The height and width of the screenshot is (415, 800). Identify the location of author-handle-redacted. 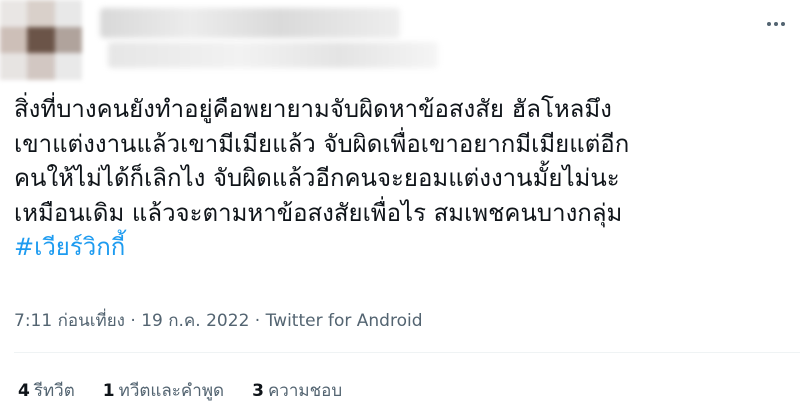
(273, 55).